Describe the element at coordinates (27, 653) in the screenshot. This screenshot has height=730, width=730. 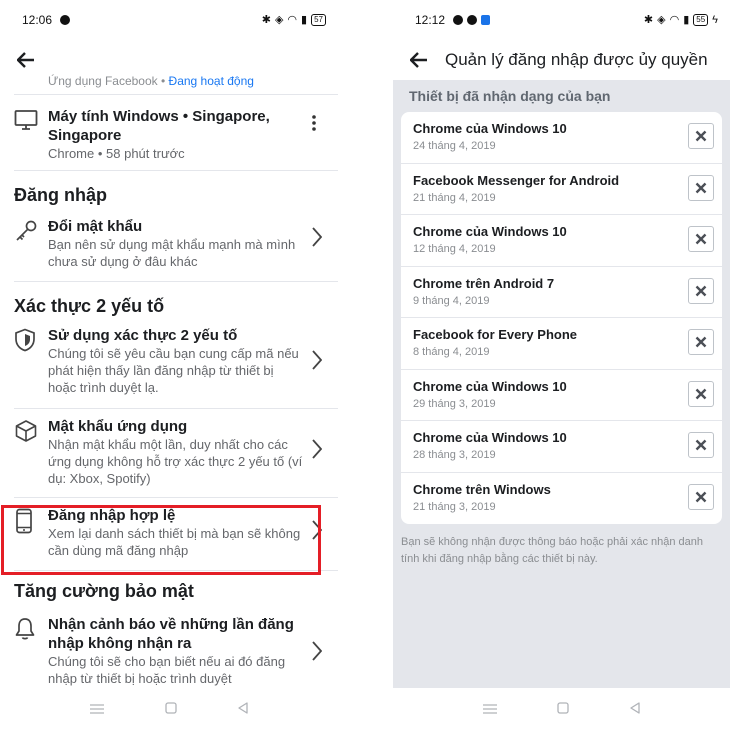
I see `bell-icon` at that location.